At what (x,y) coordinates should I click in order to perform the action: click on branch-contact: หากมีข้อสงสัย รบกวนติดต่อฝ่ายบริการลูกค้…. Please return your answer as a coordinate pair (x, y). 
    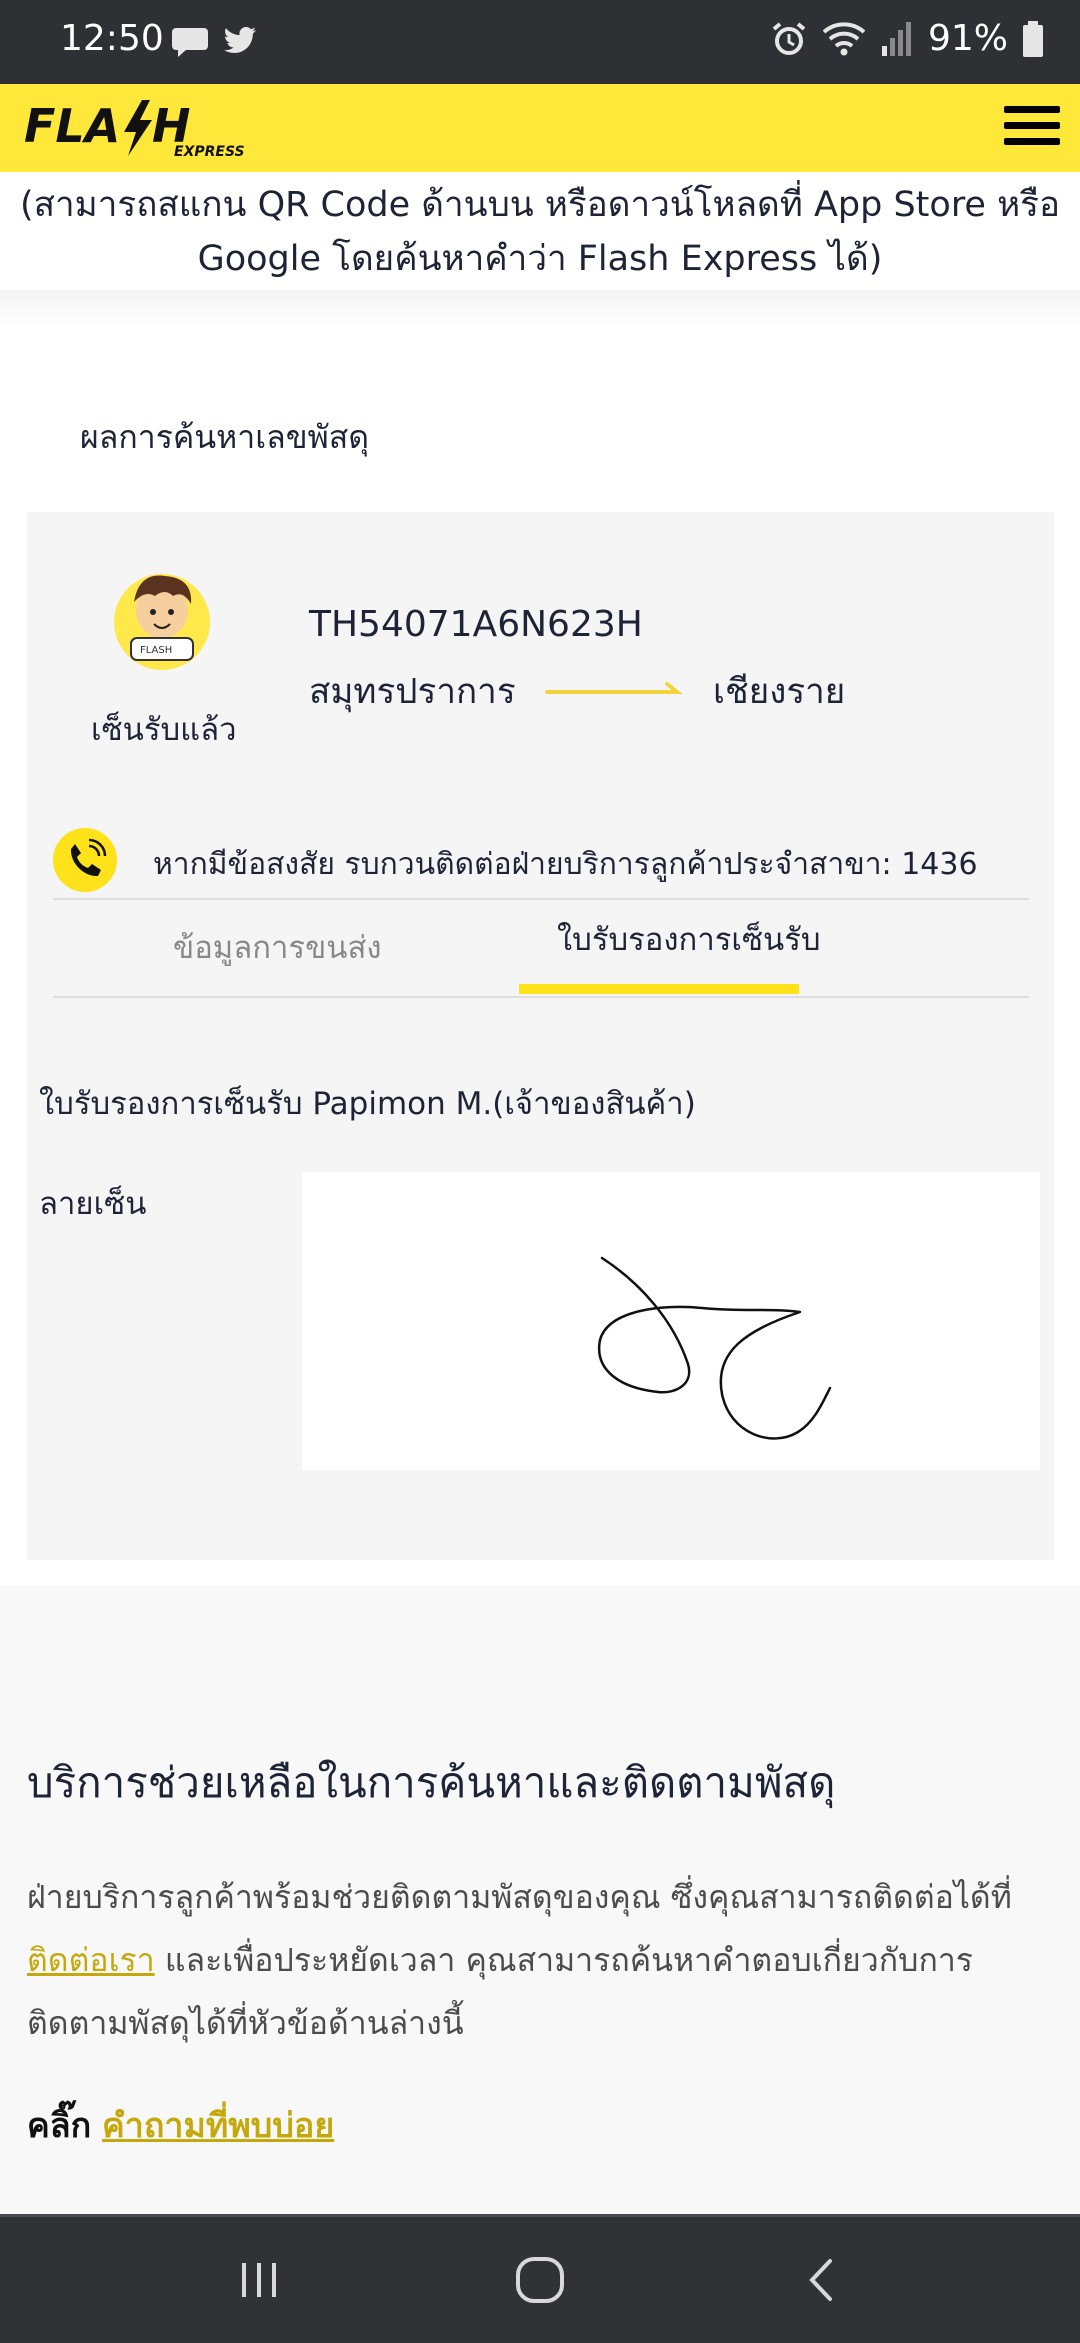
    Looking at the image, I should click on (548, 863).